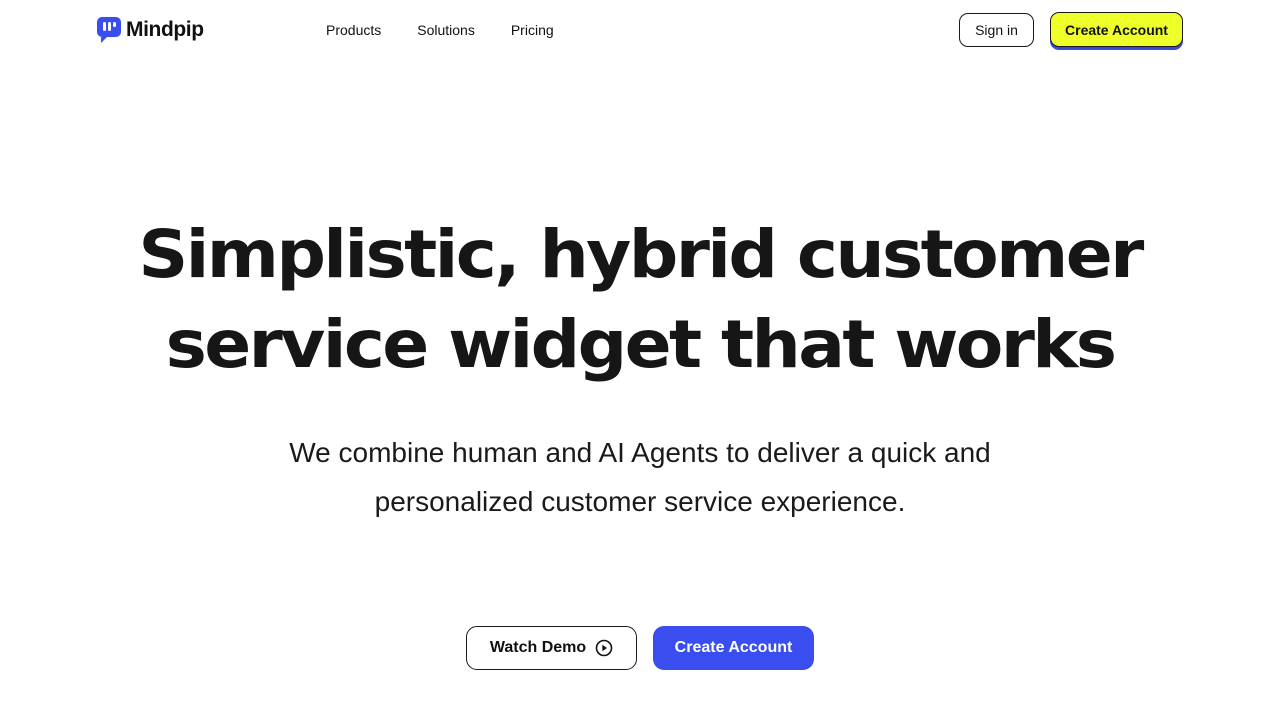 This screenshot has width=1280, height=720. I want to click on watch-demo-label: Watch Demo, so click(538, 647).